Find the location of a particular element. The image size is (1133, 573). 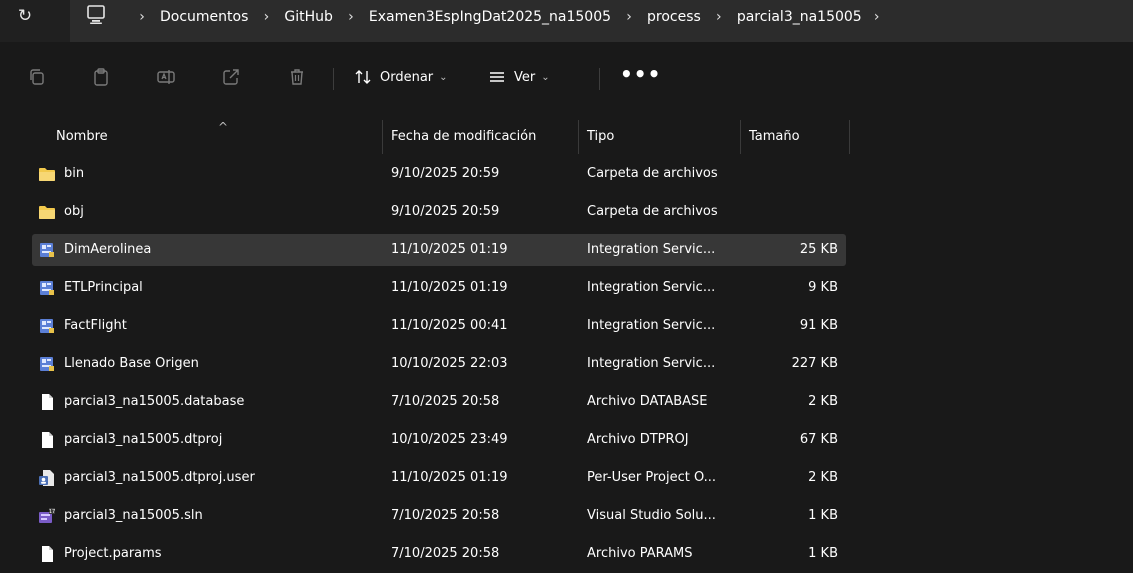

file-name: parcial3_na15005.dtproj is located at coordinates (143, 439).